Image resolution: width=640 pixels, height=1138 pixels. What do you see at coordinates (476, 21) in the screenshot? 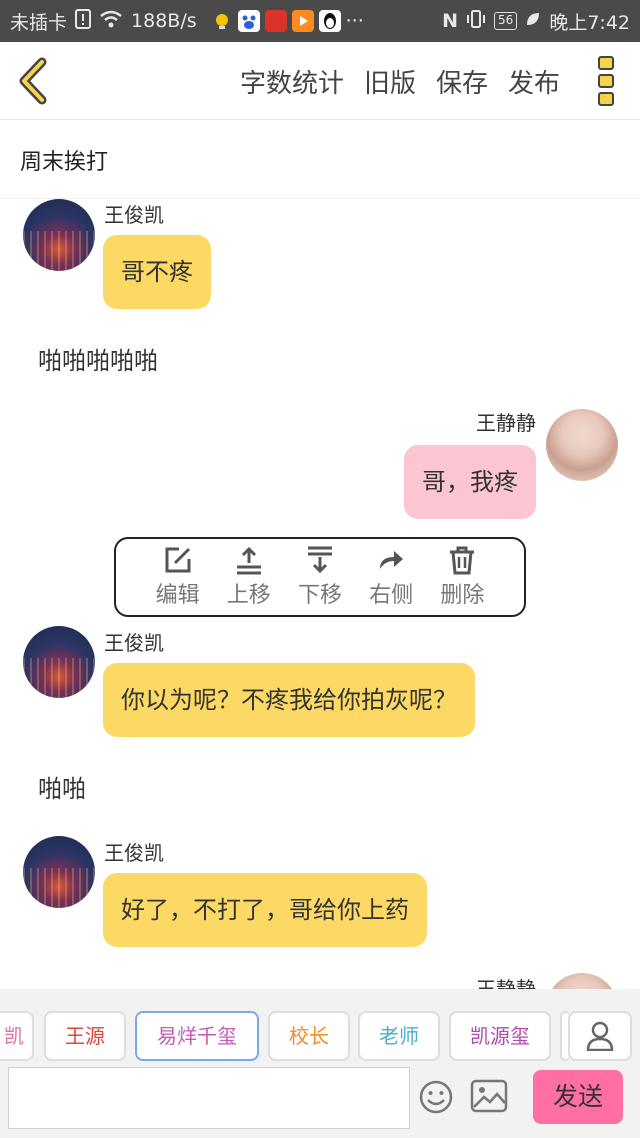
I see `vibrate-icon` at bounding box center [476, 21].